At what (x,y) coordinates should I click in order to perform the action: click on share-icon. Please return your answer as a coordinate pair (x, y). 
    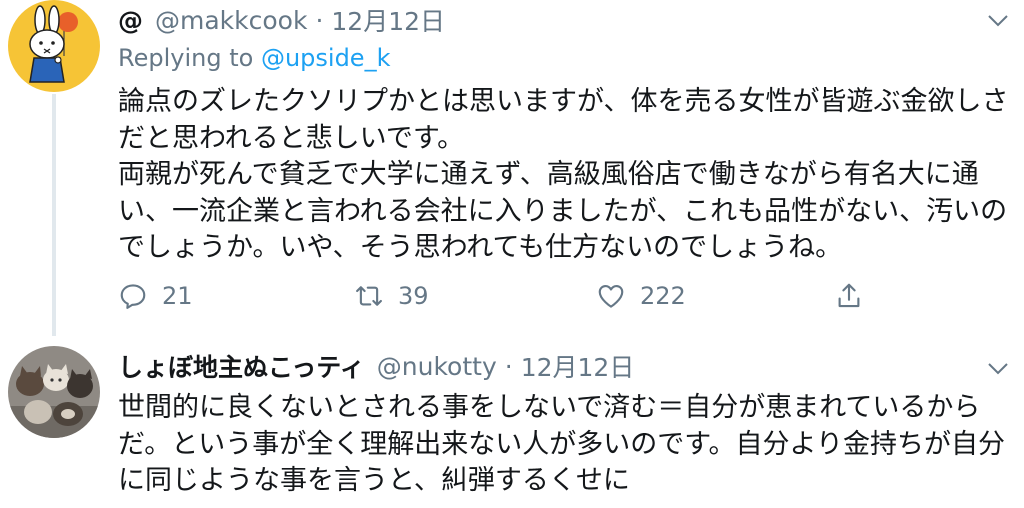
    Looking at the image, I should click on (849, 295).